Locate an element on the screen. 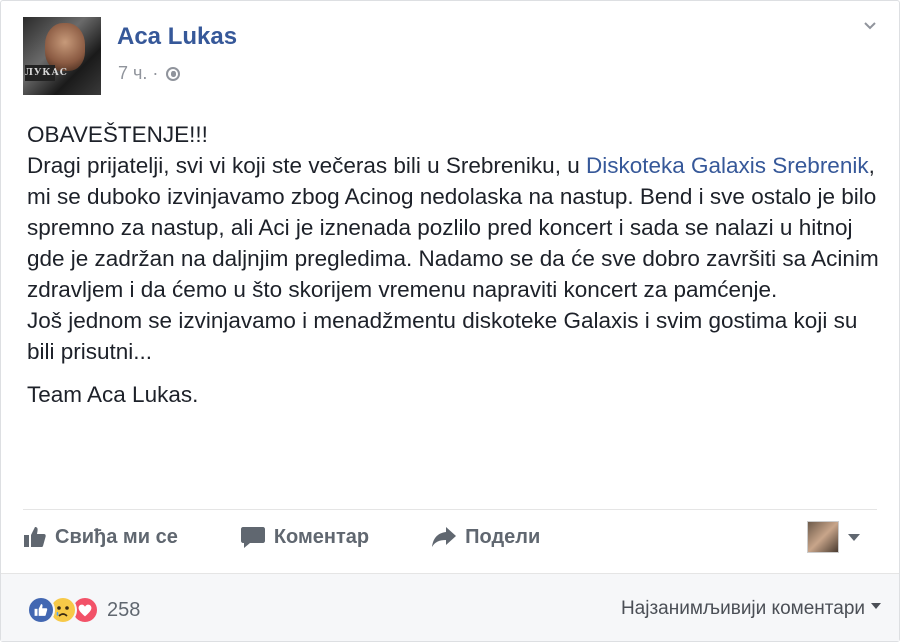  thumbs-up-icon is located at coordinates (35, 537).